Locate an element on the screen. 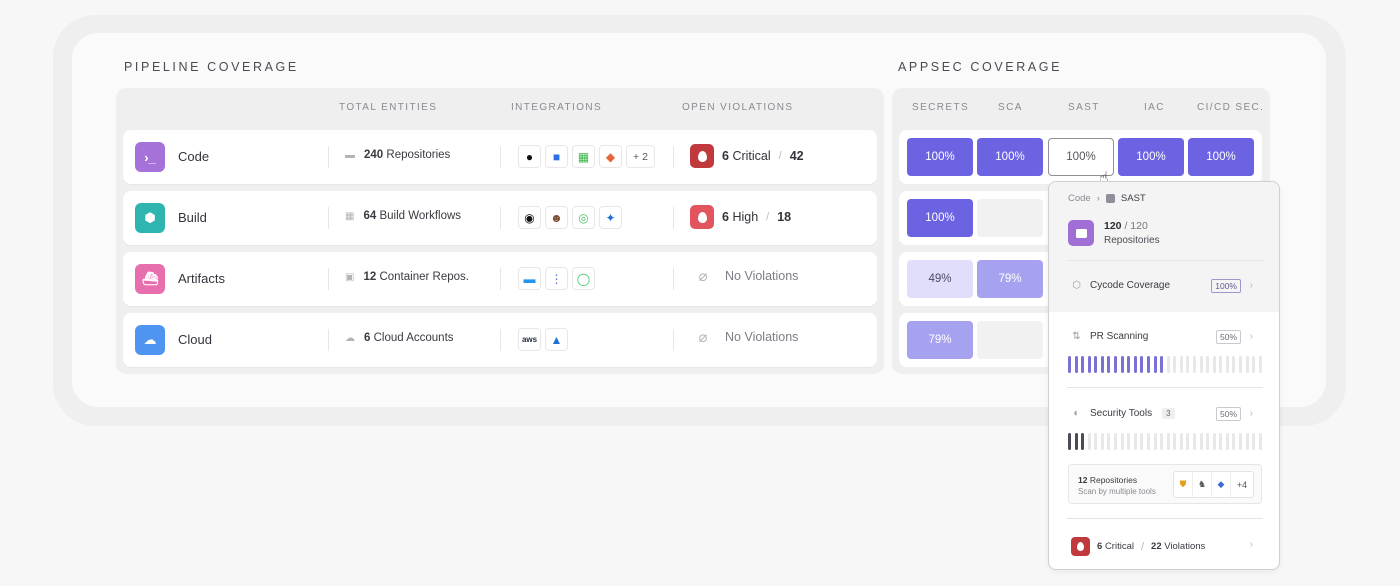  total-entities: ▦ 64 Build Workflows is located at coordinates (403, 216).